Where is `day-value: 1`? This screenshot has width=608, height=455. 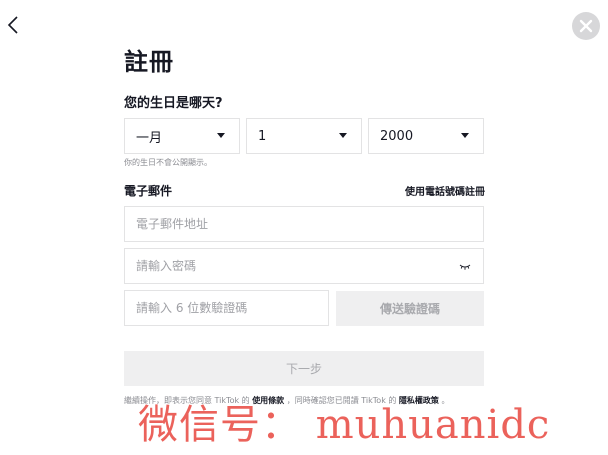 day-value: 1 is located at coordinates (262, 136).